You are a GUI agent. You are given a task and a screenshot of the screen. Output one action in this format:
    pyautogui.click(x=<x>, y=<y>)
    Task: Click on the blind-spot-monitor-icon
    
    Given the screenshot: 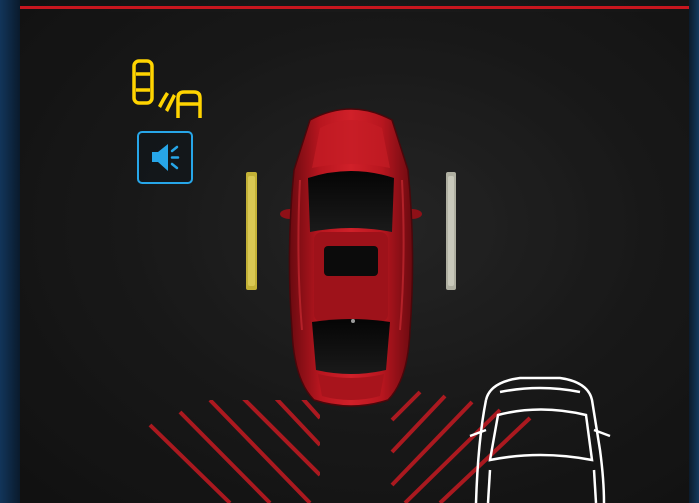 What is the action you would take?
    pyautogui.click(x=167, y=88)
    